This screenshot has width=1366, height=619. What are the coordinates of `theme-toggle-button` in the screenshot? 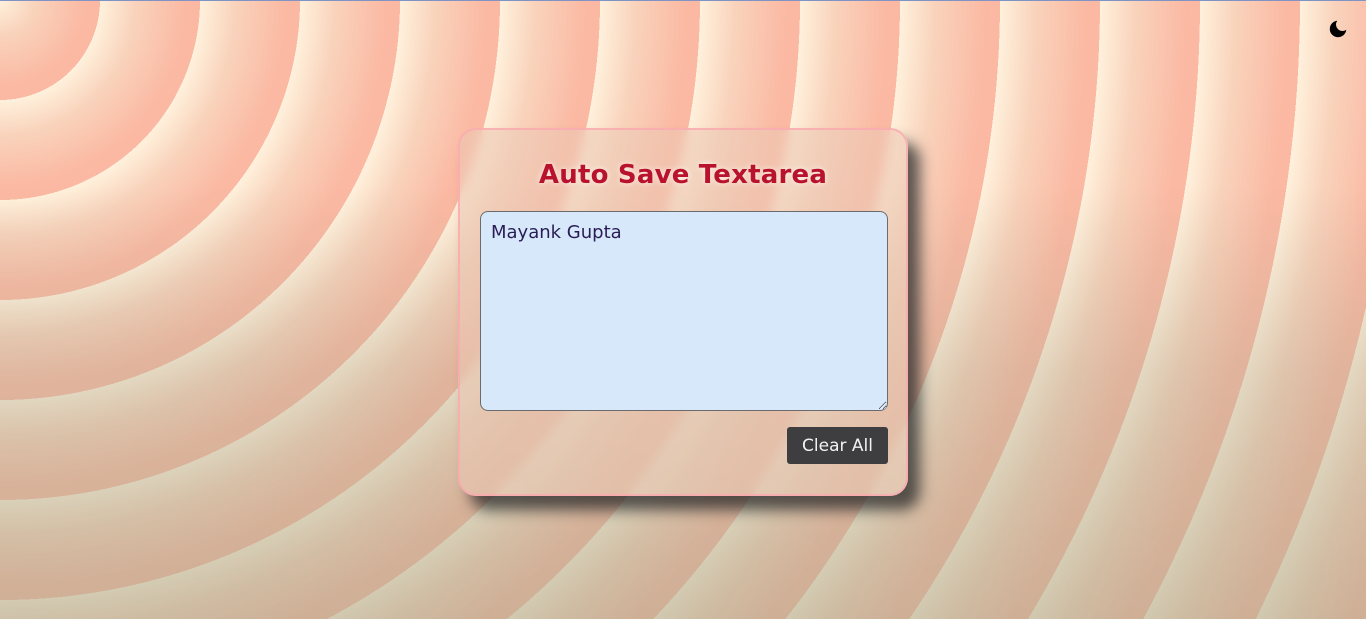 It's located at (1338, 29).